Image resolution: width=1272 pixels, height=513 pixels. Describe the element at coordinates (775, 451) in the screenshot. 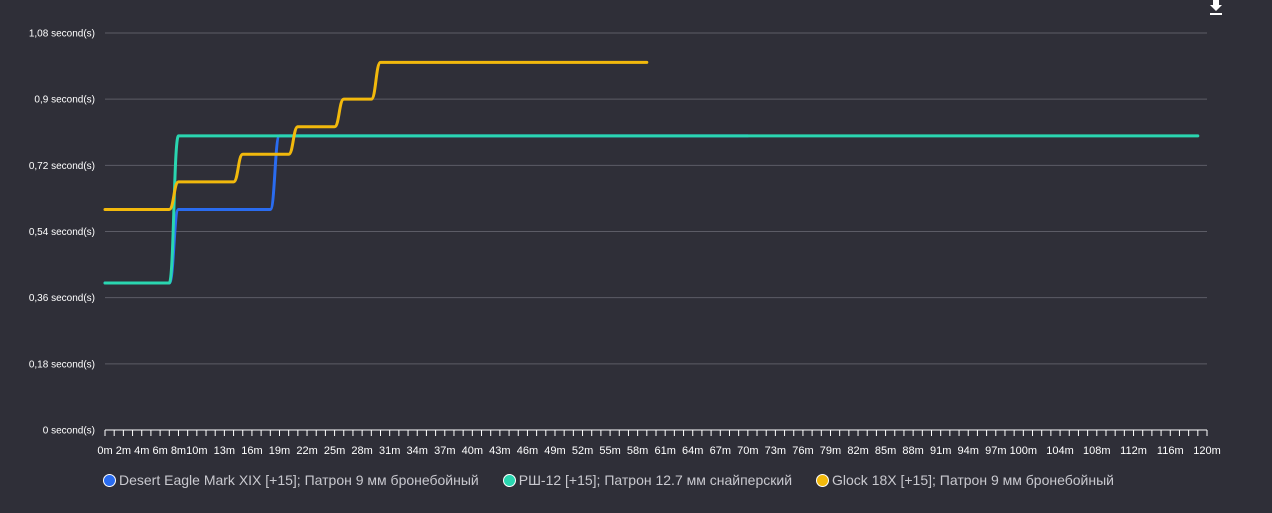

I see `x-tick-label: 73m` at that location.